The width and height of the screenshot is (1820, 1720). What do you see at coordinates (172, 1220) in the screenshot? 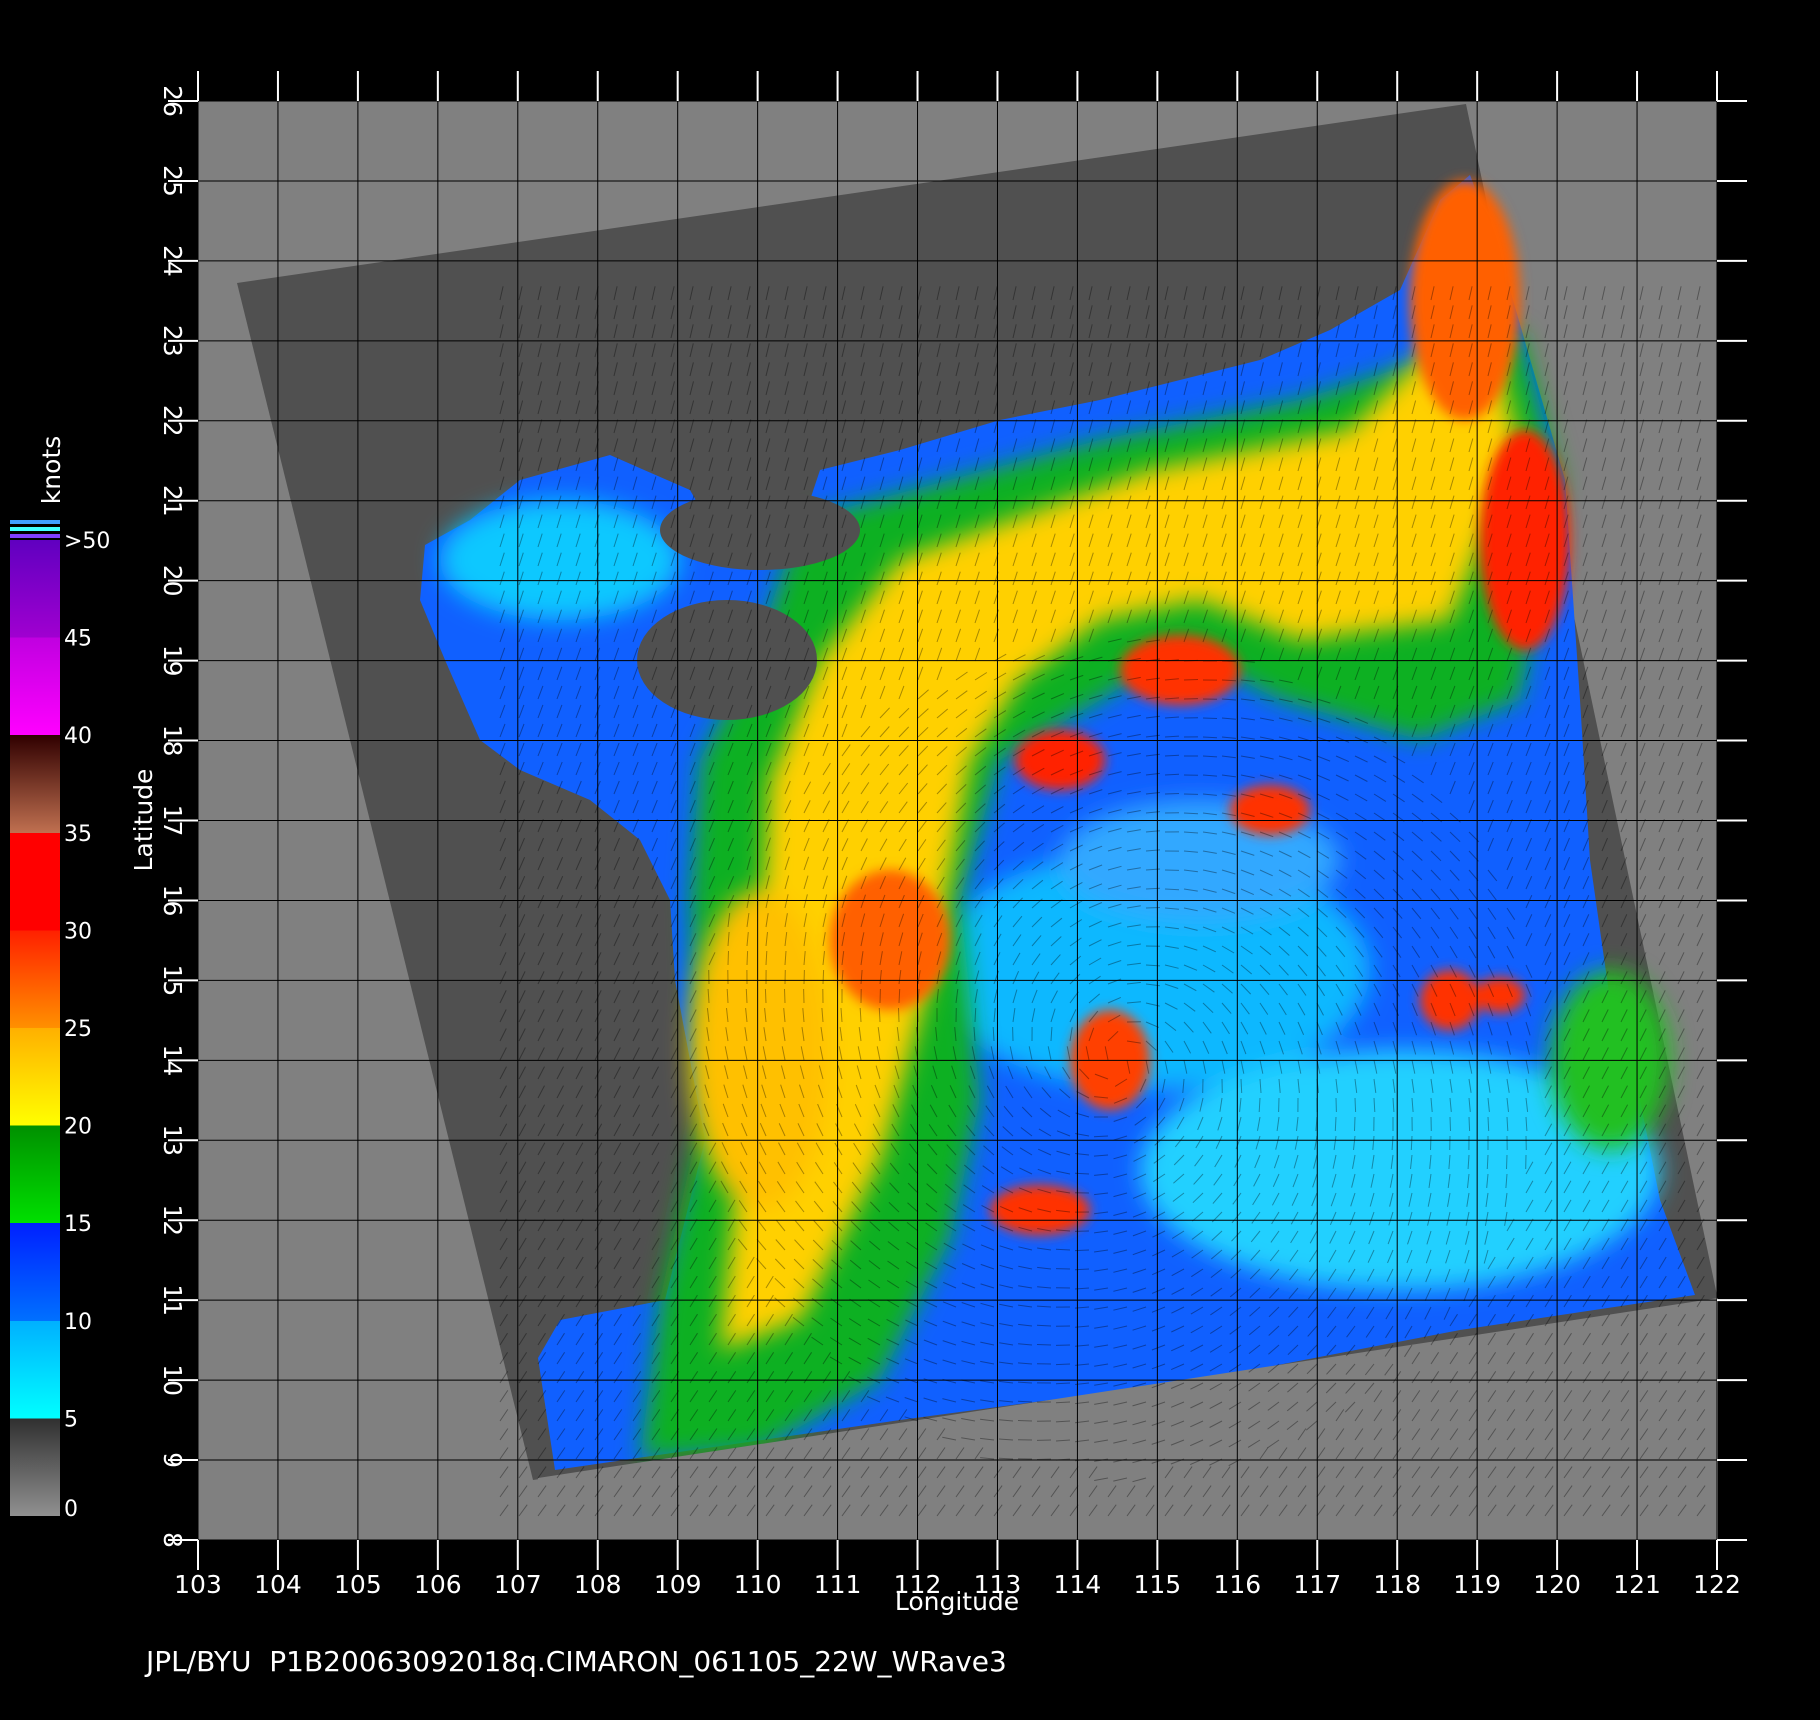
I see `y-tick-label: 12` at bounding box center [172, 1220].